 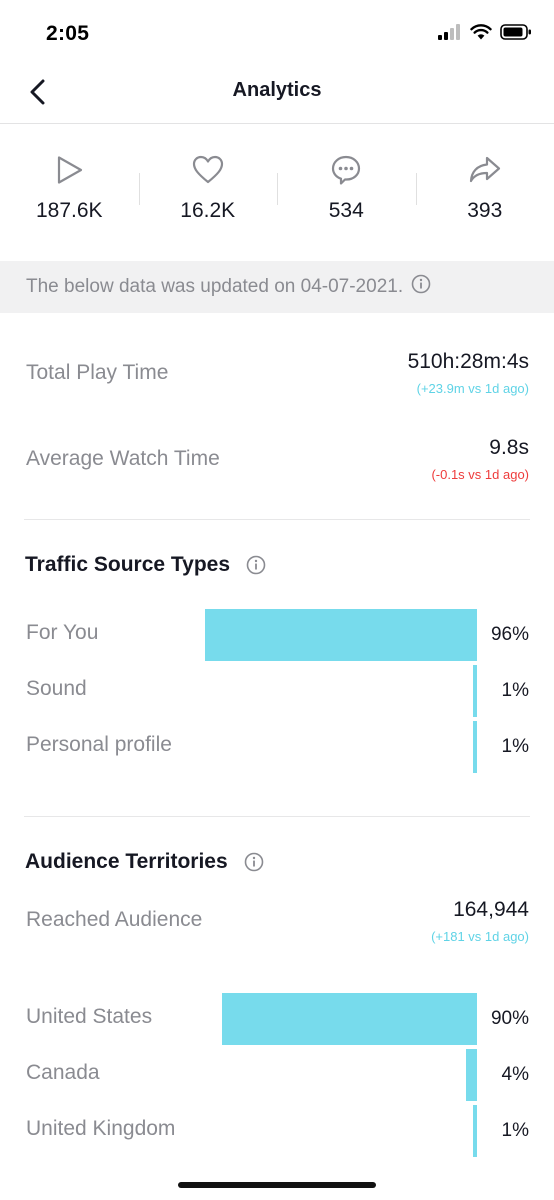 I want to click on traffic-source-title: Traffic Source Types, so click(x=145, y=565).